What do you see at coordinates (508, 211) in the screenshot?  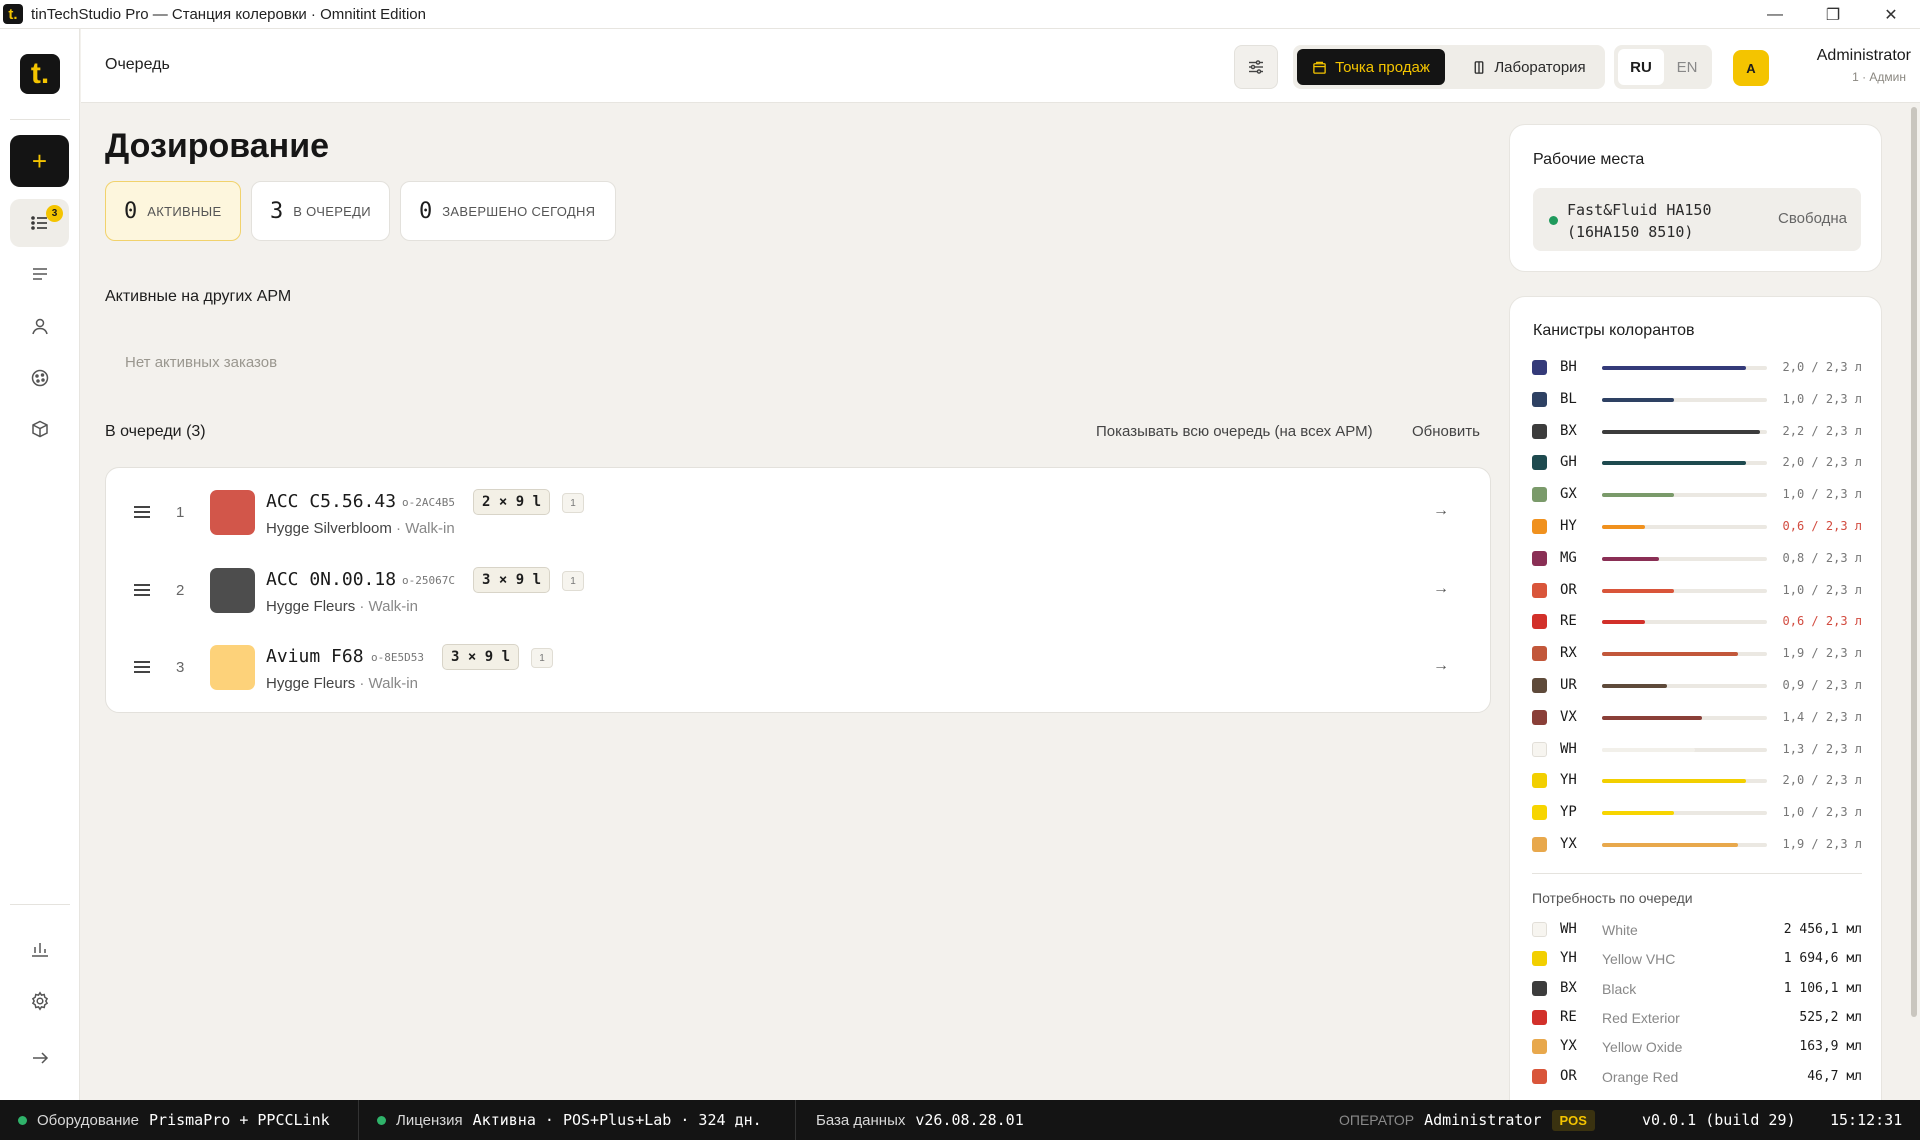 I see `stat-completed: 0 Завершено сегодня` at bounding box center [508, 211].